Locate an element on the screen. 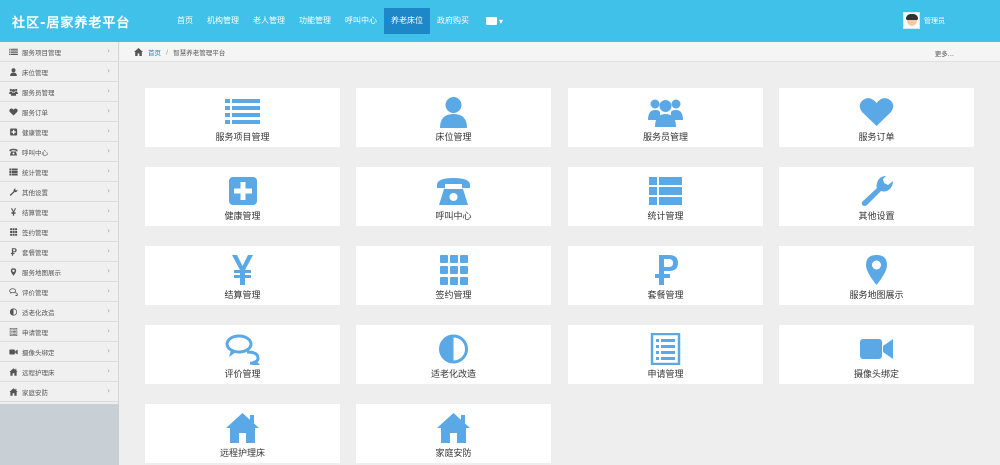 The image size is (1000, 465). module-tile: 服务项目管理 is located at coordinates (242, 117).